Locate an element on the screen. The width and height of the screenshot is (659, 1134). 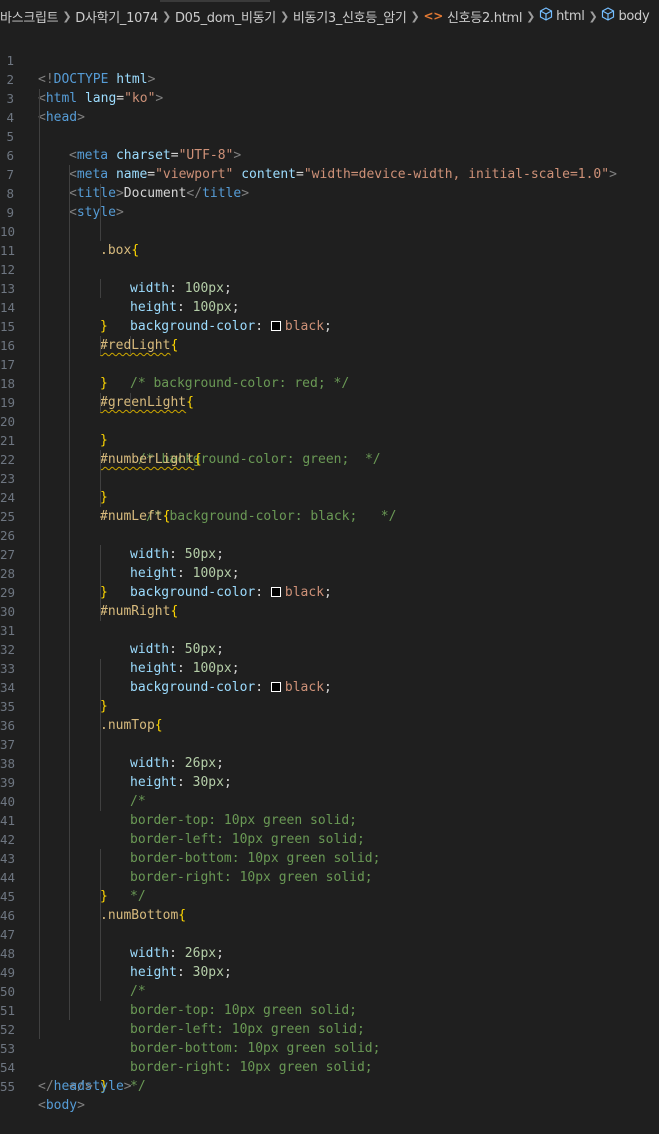
code-line: 24 height: 100px; is located at coordinates (329, 525).